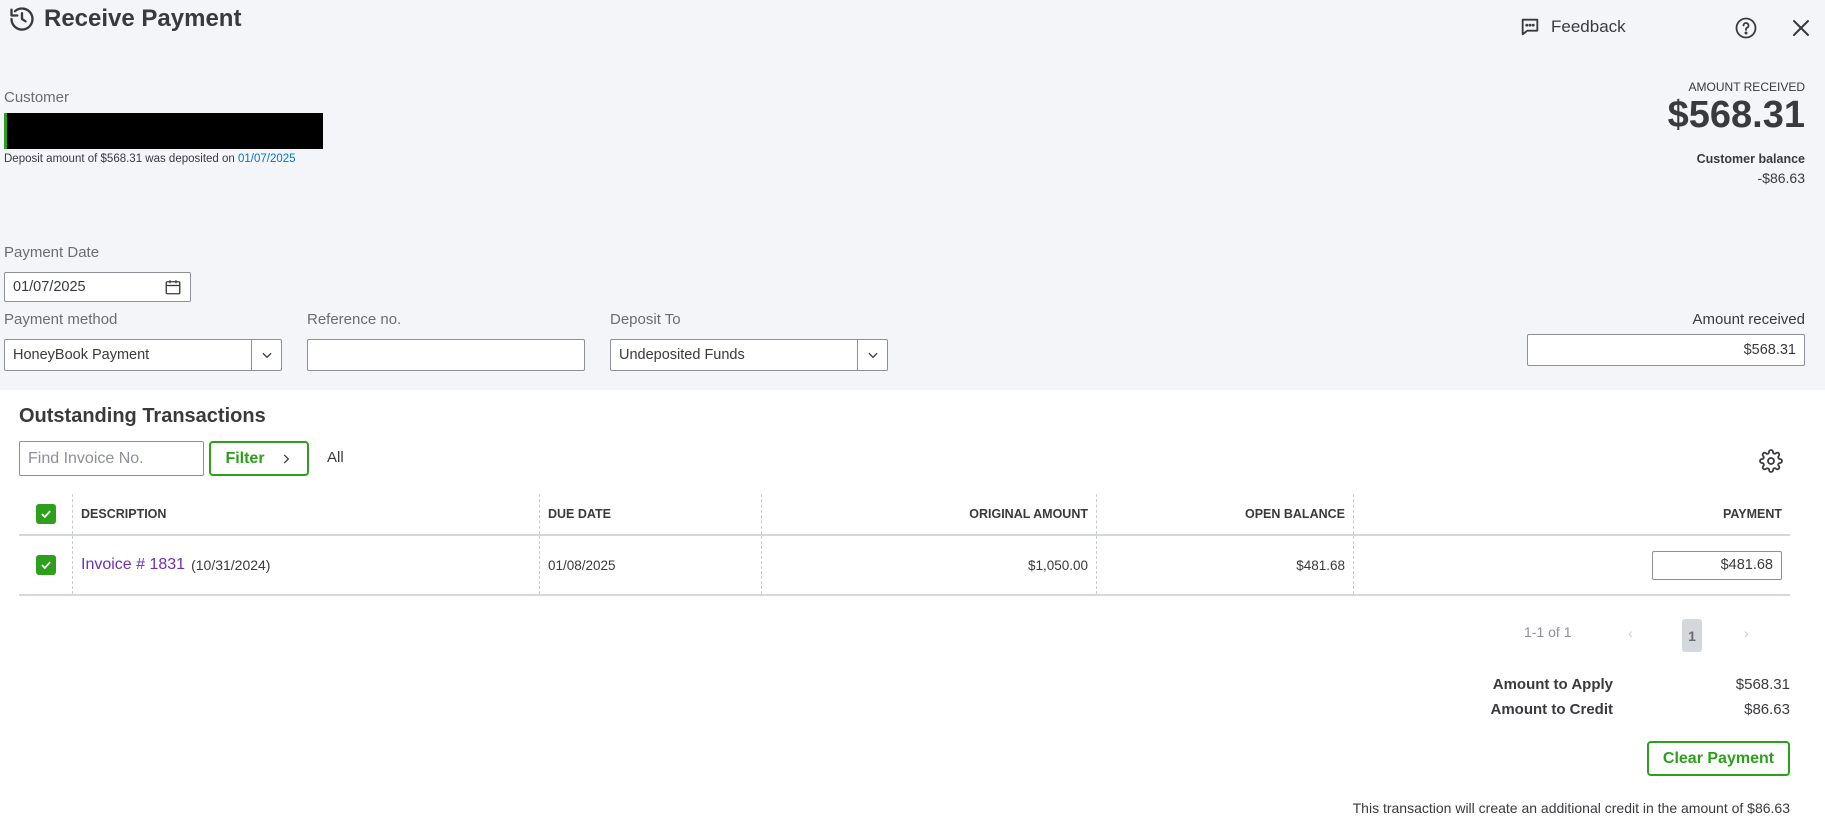 The image size is (1825, 833). I want to click on payment-date-value: 01/07/2025, so click(49, 287).